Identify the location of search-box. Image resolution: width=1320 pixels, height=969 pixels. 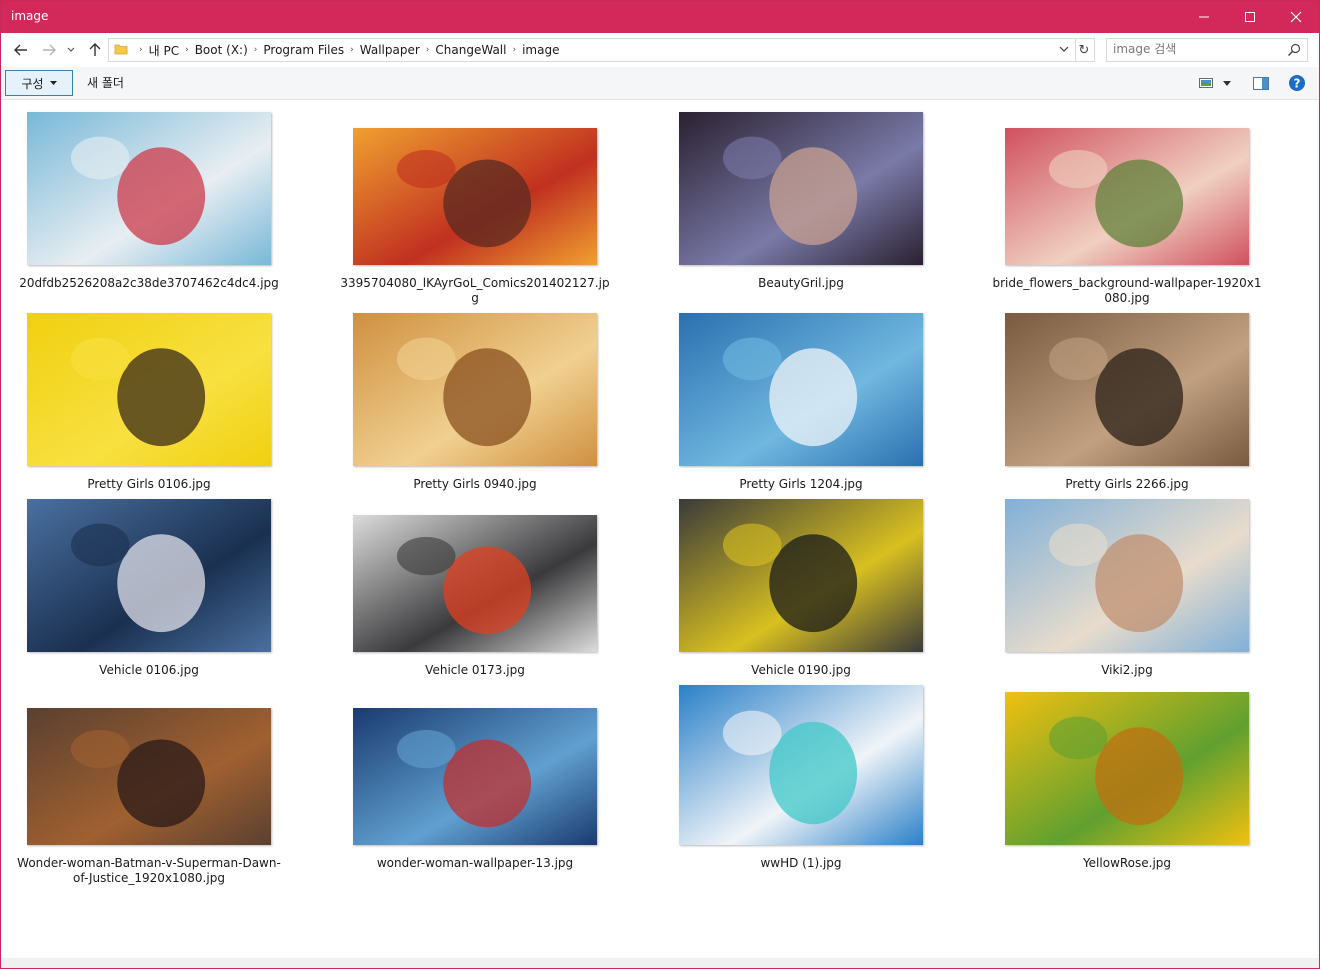
(1207, 50).